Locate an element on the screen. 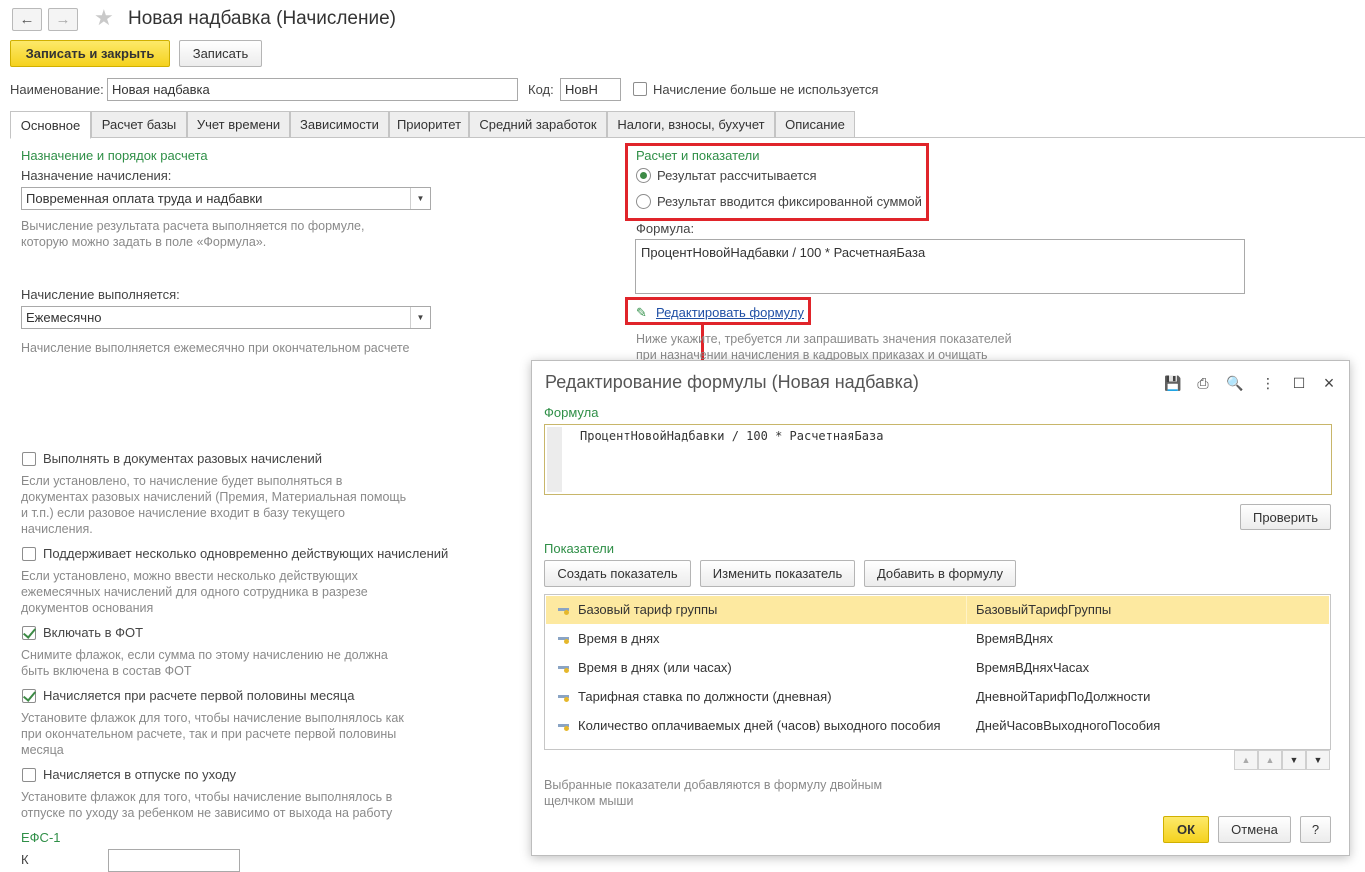 The width and height of the screenshot is (1365, 872). name-input: Новая надбавка is located at coordinates (312, 89).